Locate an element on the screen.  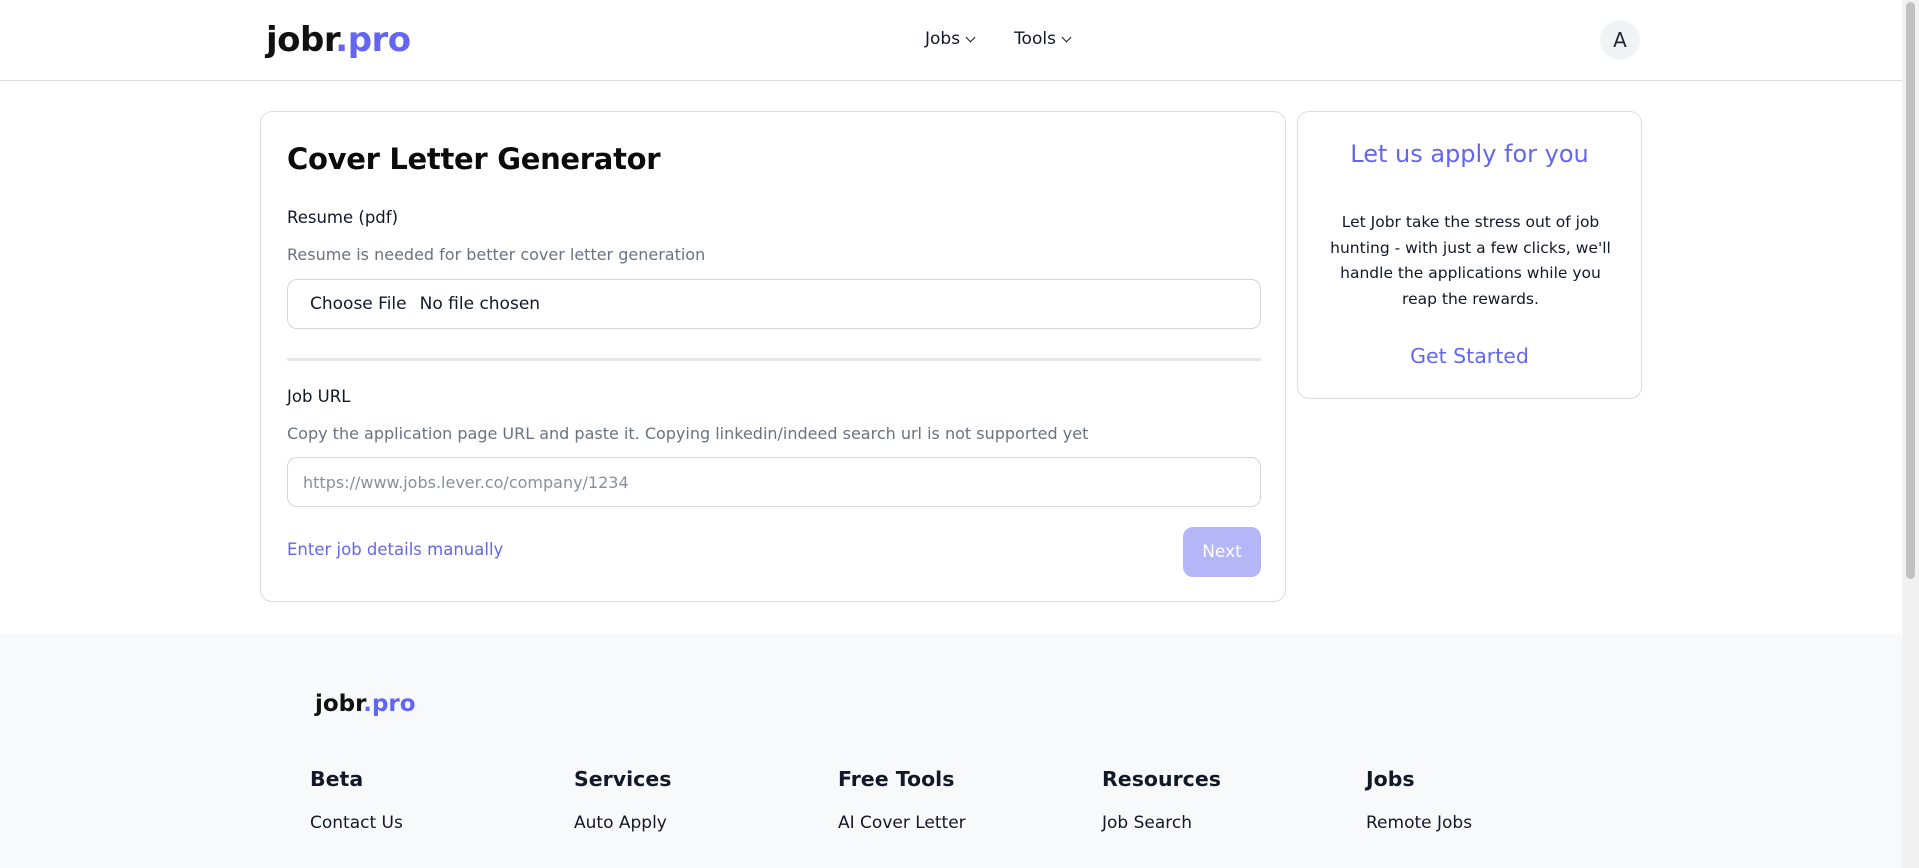
footer-heading: Resources is located at coordinates (1161, 779).